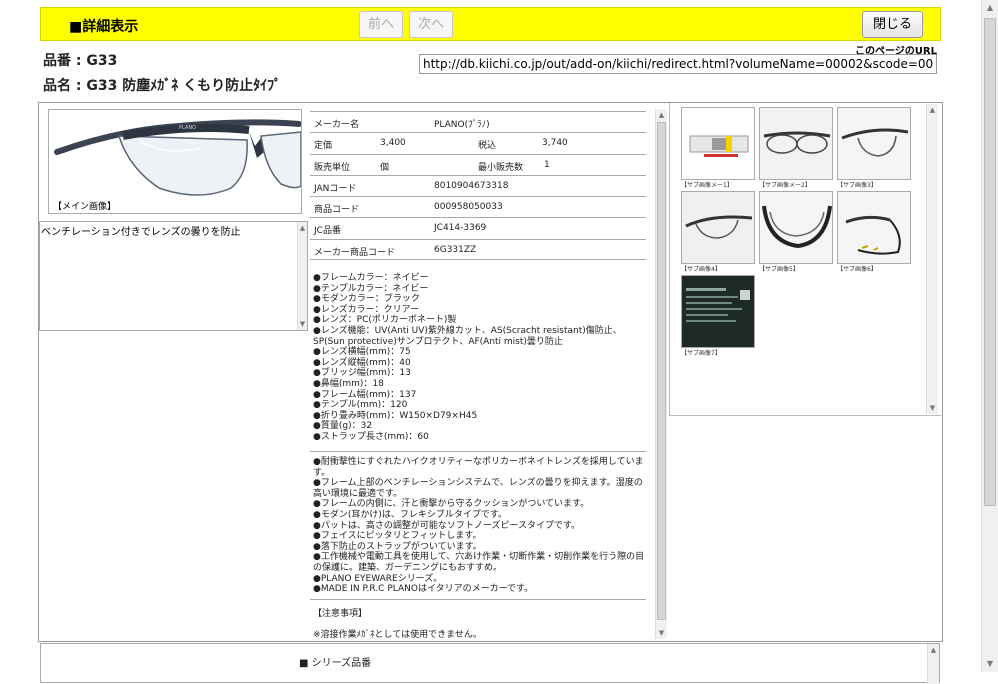  What do you see at coordinates (335, 663) in the screenshot?
I see `series-label: ■ シリーズ品番` at bounding box center [335, 663].